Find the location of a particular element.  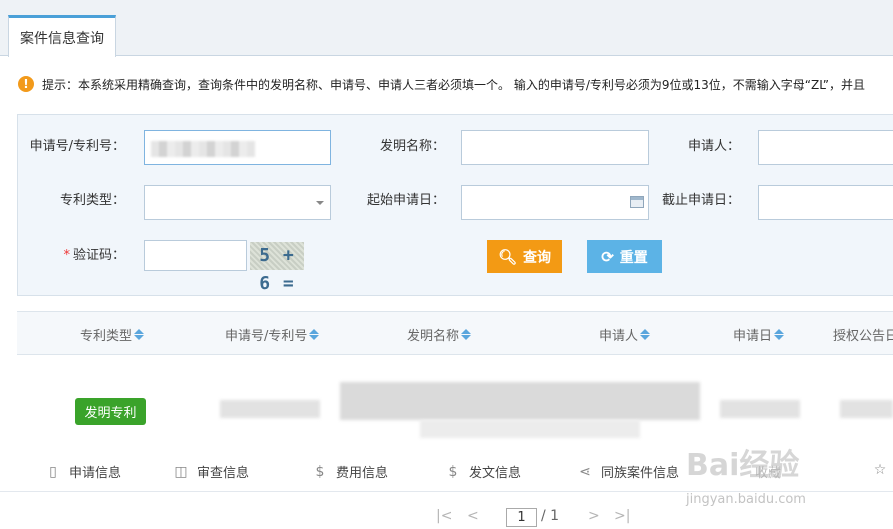

applicant-input is located at coordinates (825, 147).